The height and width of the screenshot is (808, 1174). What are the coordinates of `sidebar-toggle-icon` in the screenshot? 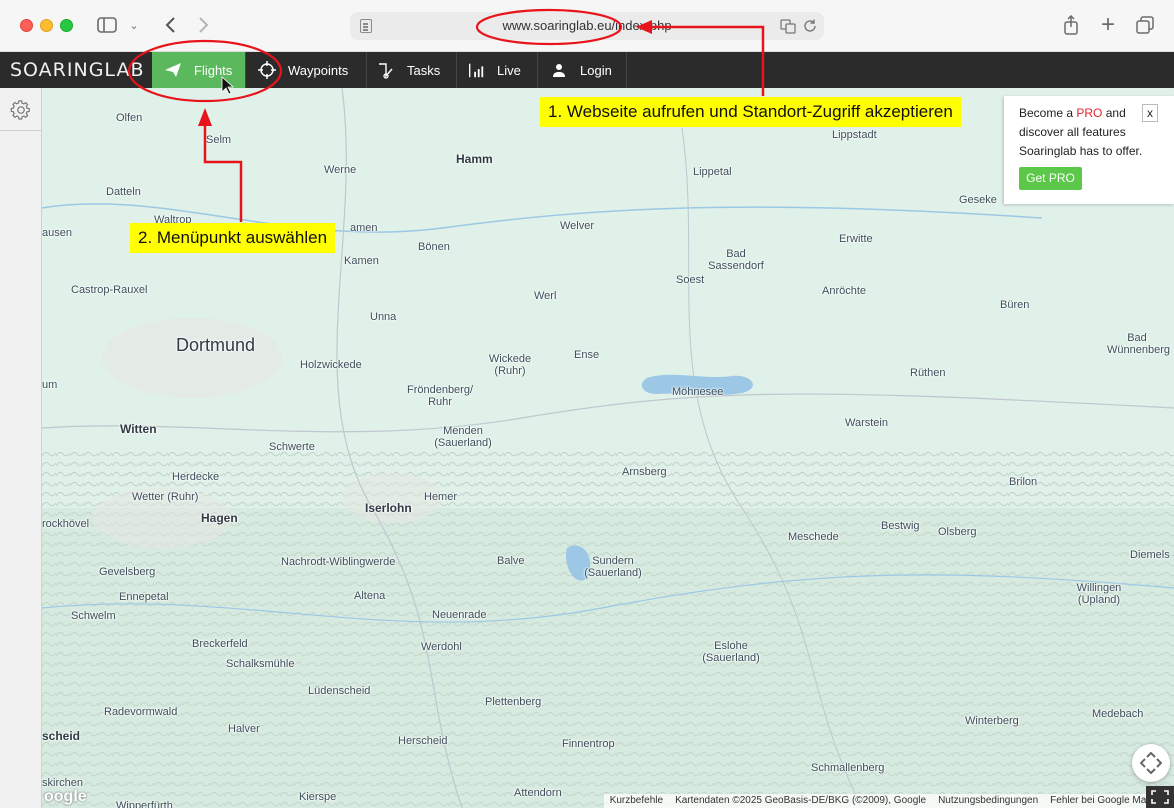 It's located at (107, 25).